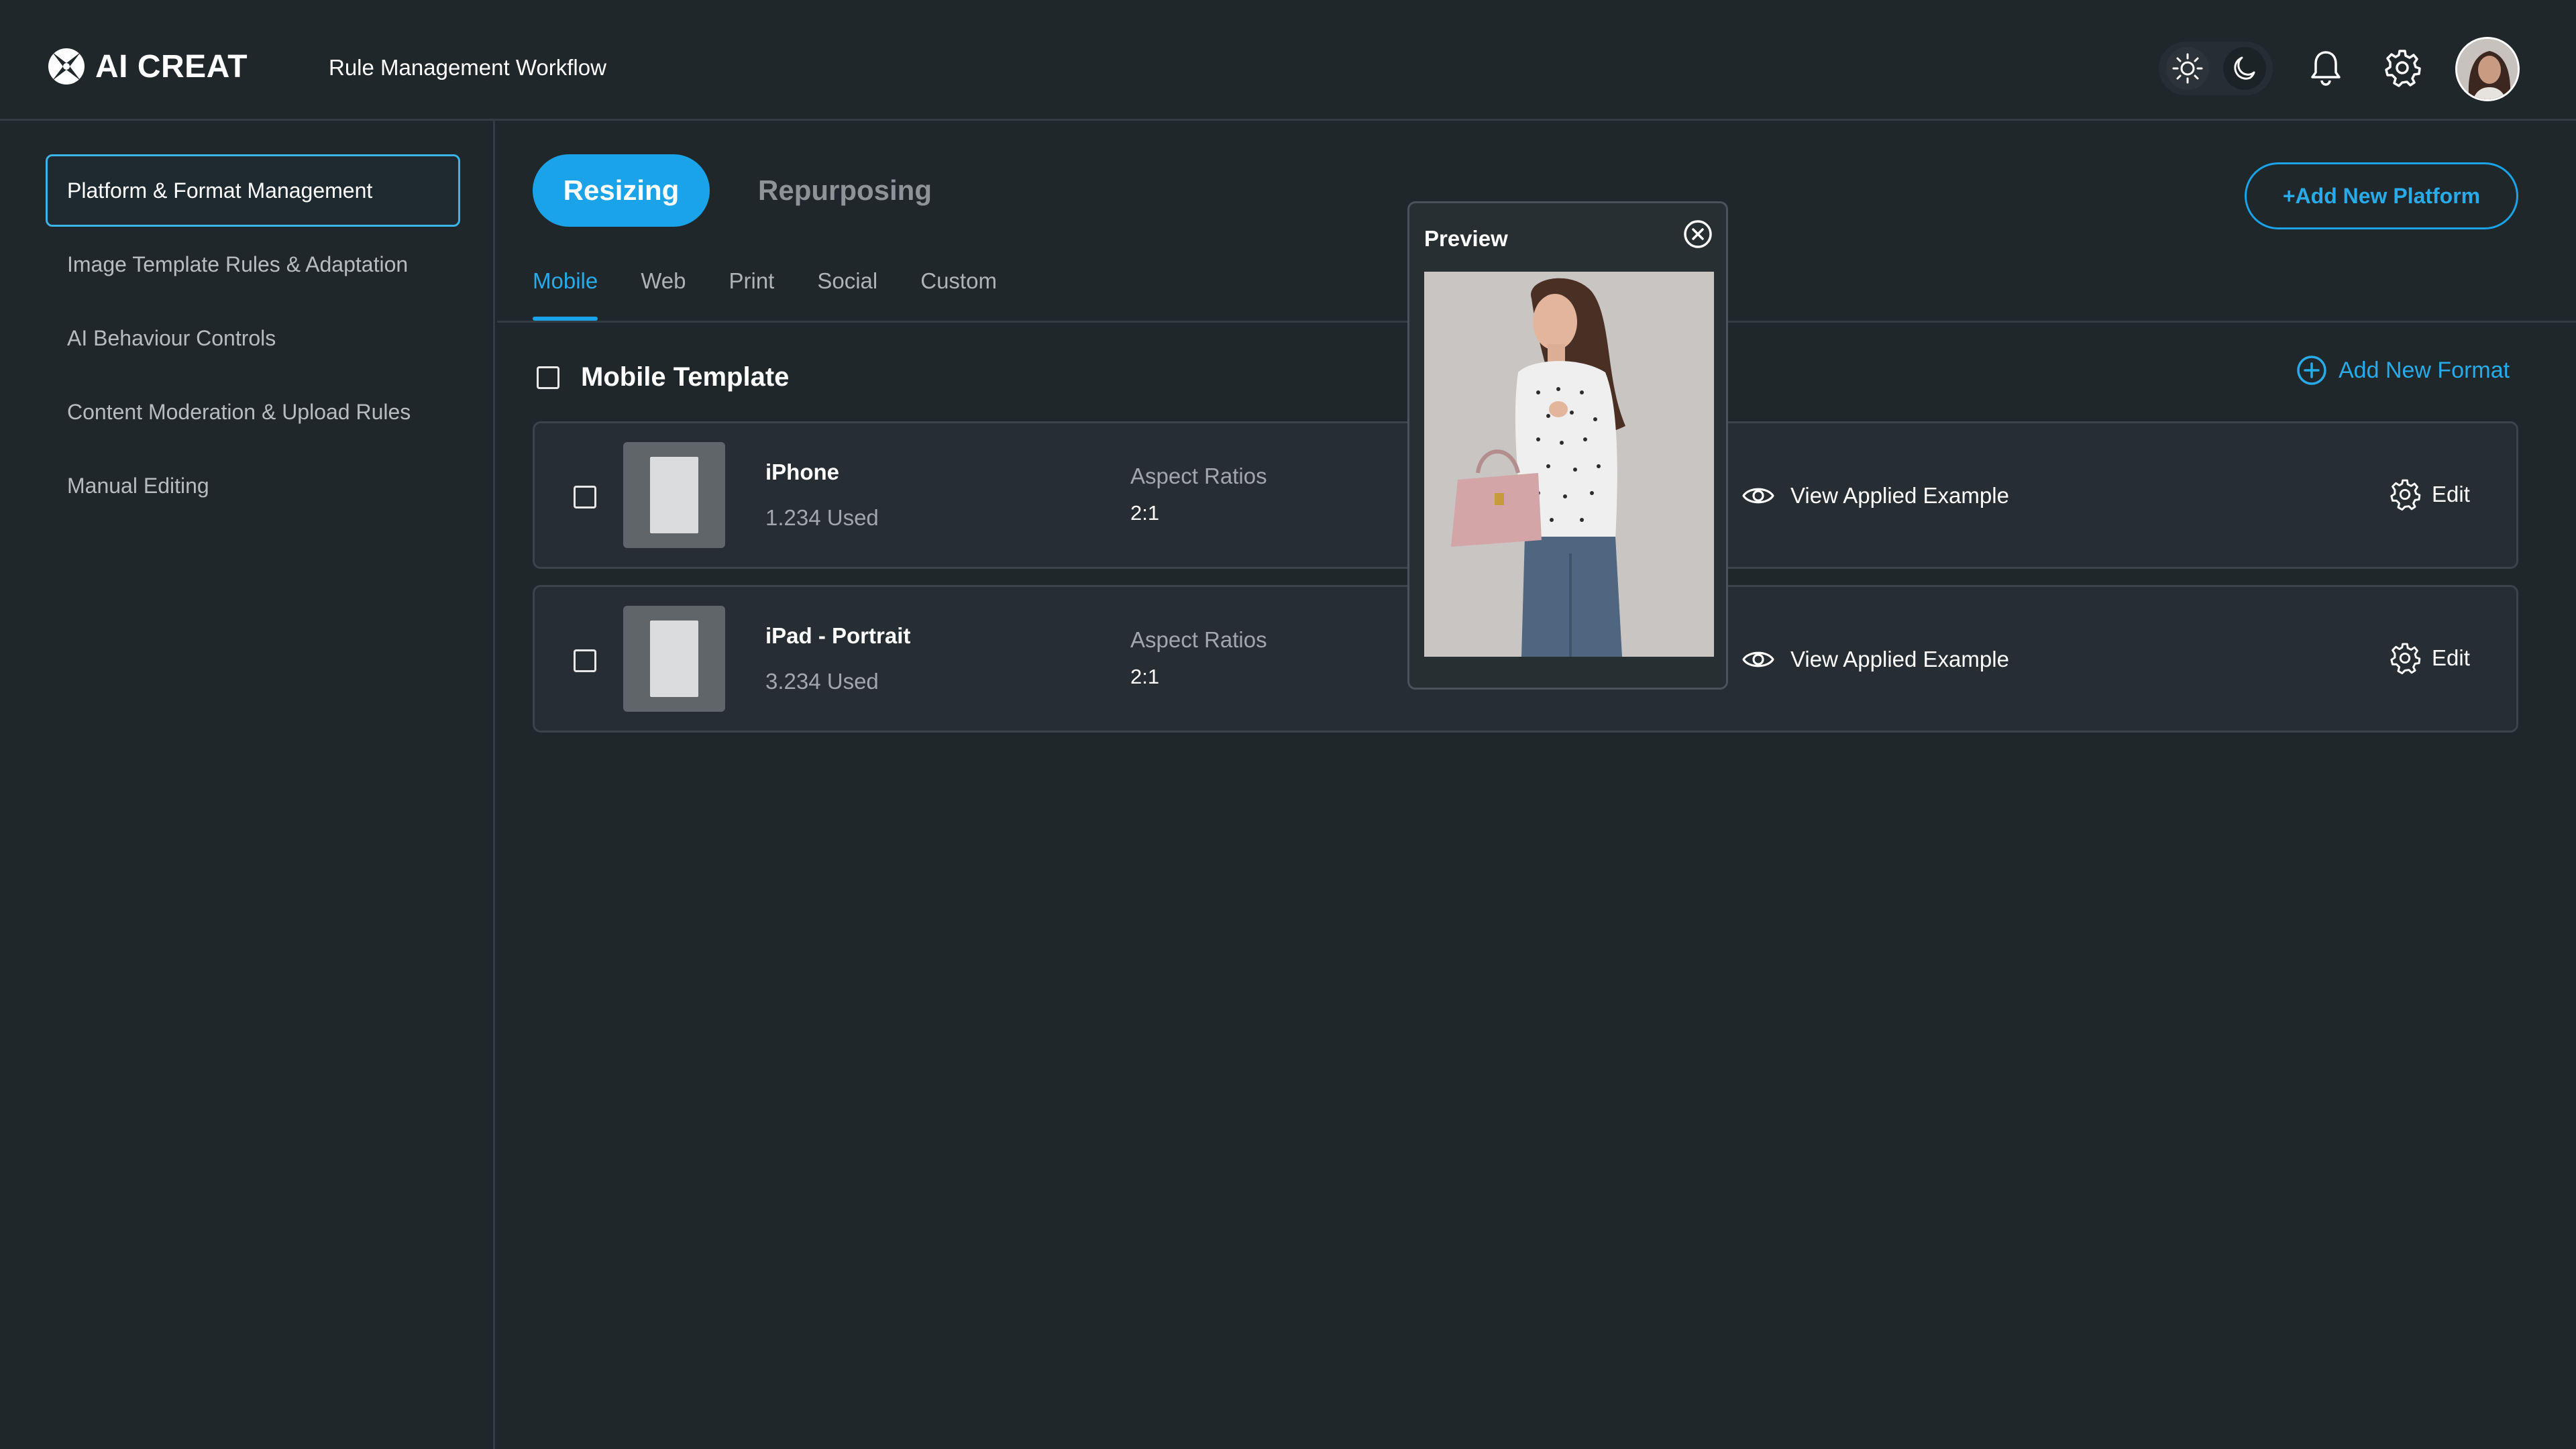 This screenshot has width=2576, height=1449. What do you see at coordinates (1698, 234) in the screenshot?
I see `close-icon` at bounding box center [1698, 234].